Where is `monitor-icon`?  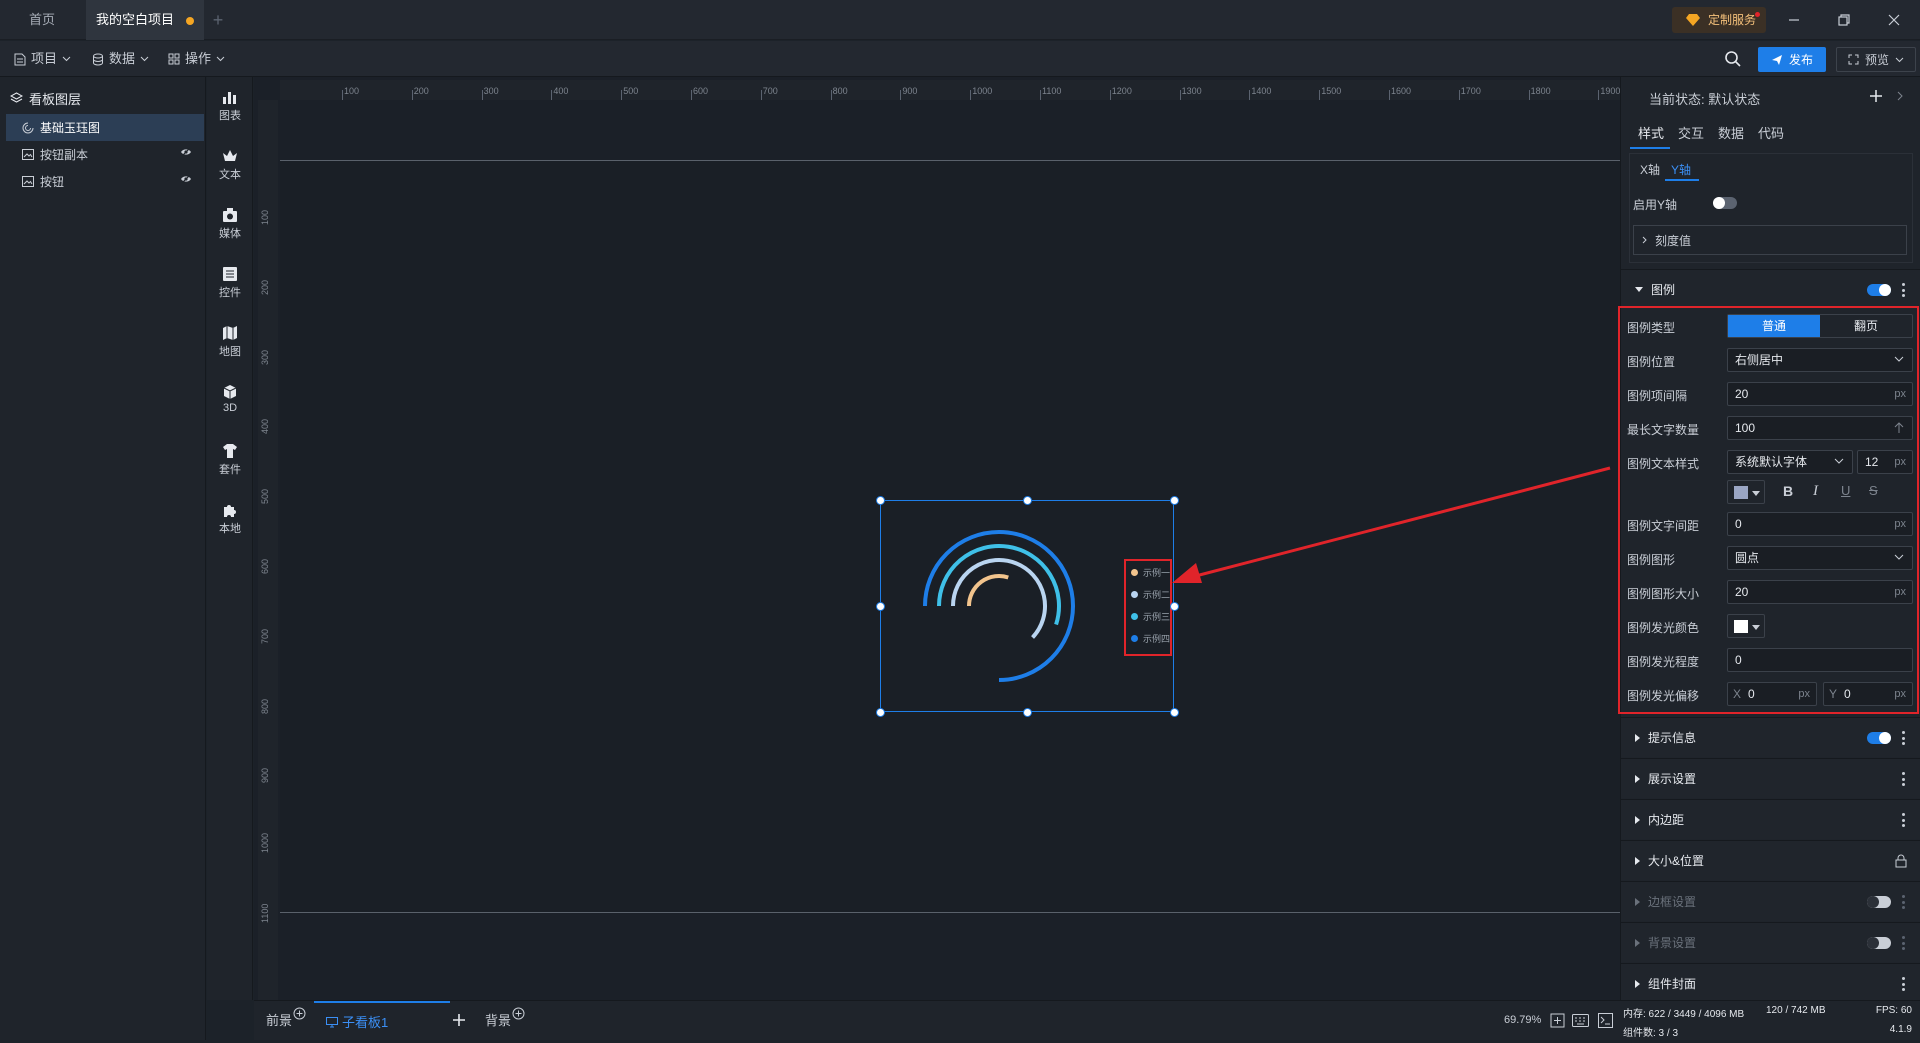
monitor-icon is located at coordinates (332, 1022).